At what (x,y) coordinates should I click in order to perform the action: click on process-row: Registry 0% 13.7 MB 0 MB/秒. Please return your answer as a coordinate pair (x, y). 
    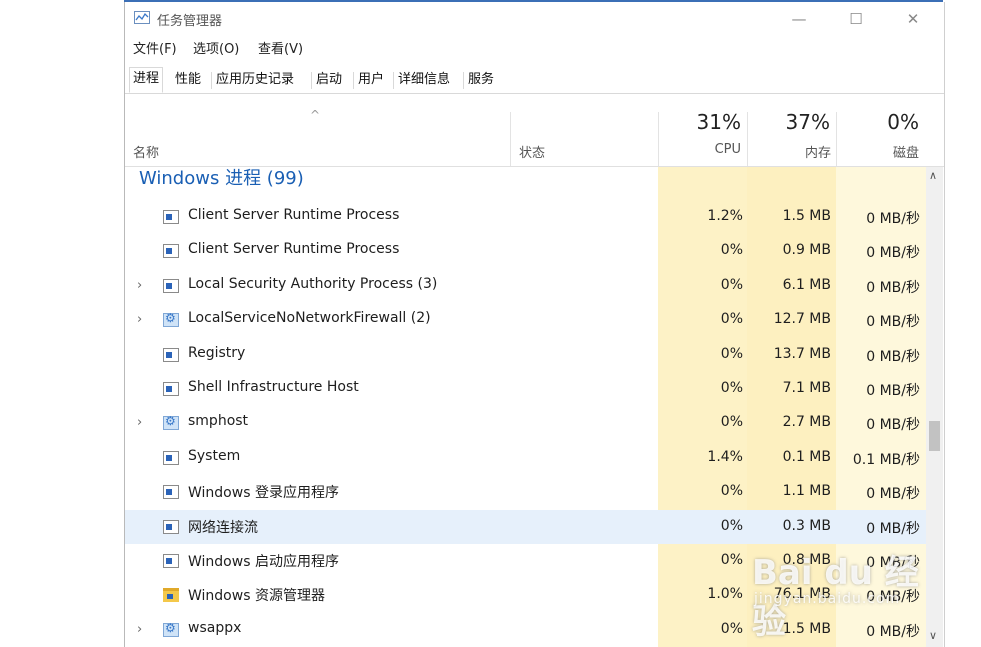
    Looking at the image, I should click on (526, 355).